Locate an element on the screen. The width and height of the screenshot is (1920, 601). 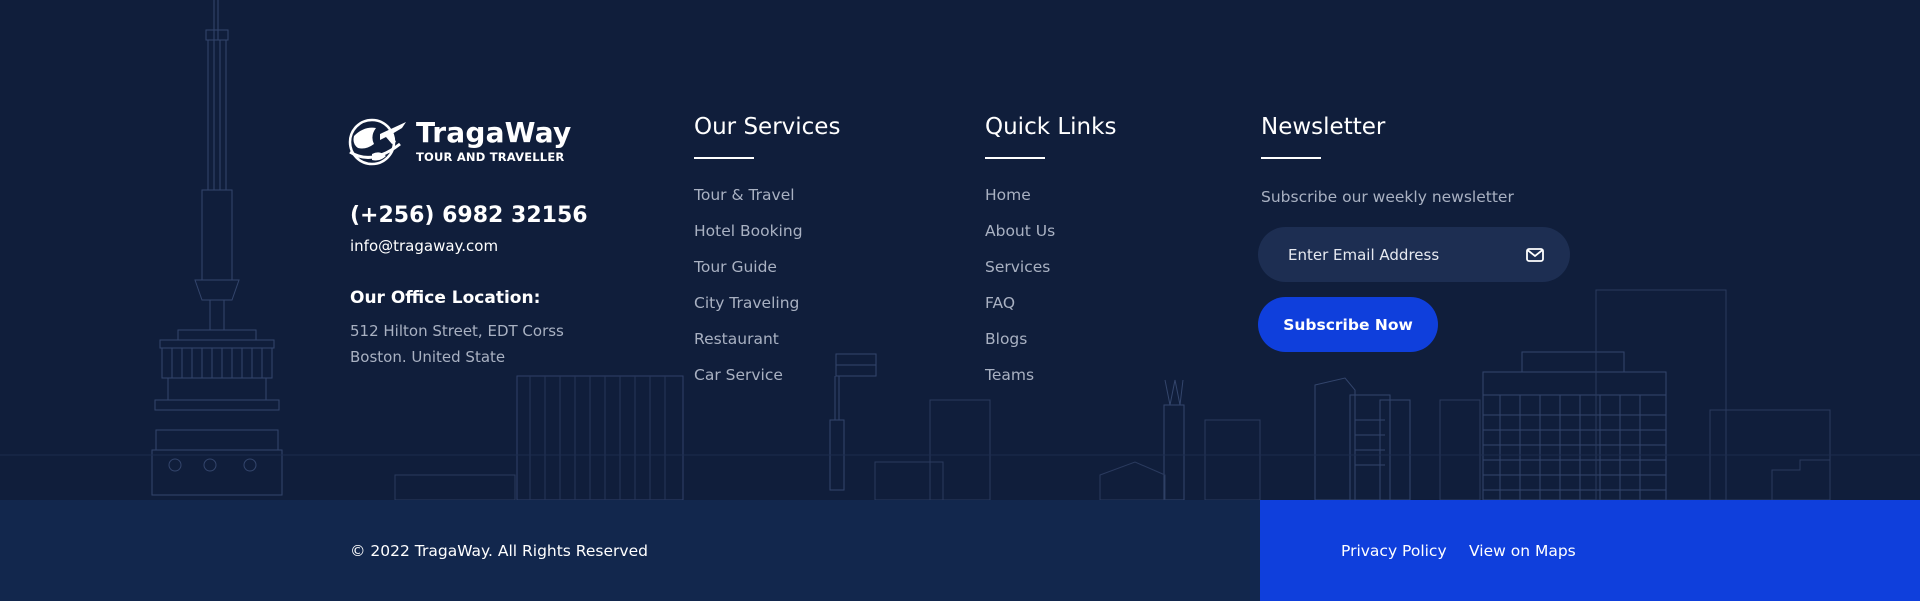
services-link-hotel-booking: Hotel Booking is located at coordinates (748, 231).